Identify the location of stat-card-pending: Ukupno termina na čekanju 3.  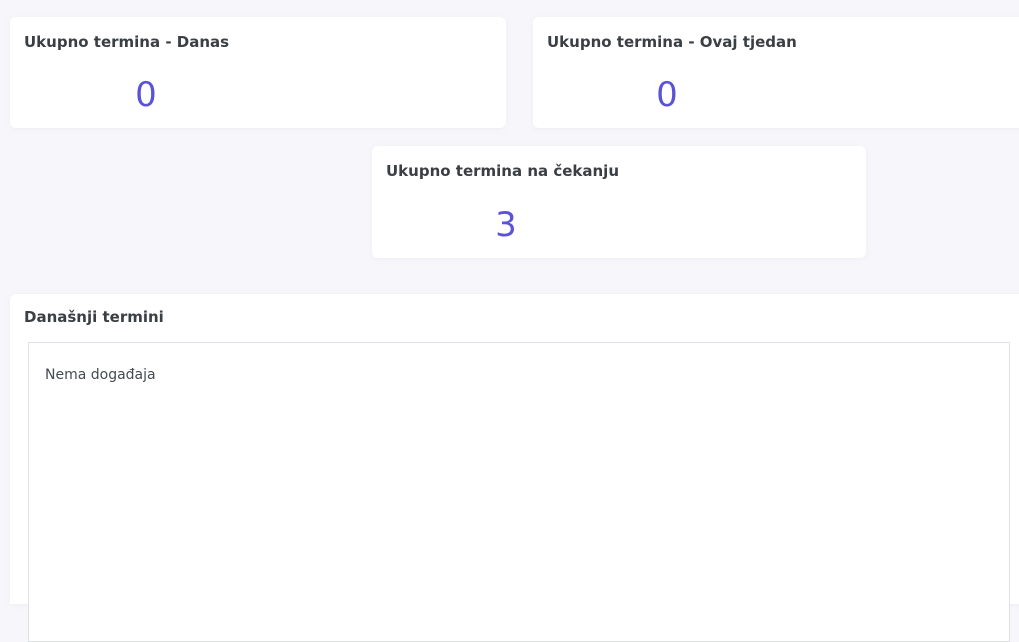
(619, 202).